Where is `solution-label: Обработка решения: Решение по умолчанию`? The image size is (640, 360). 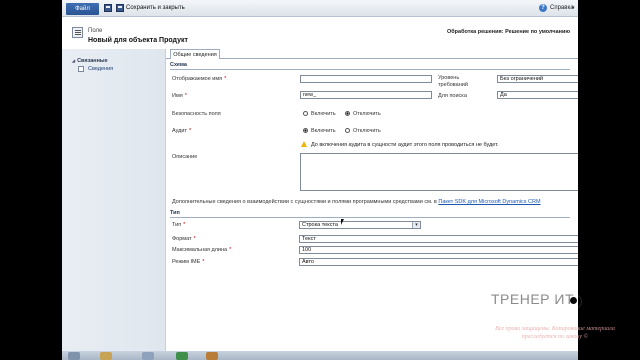 solution-label: Обработка решения: Решение по умолчанию is located at coordinates (509, 32).